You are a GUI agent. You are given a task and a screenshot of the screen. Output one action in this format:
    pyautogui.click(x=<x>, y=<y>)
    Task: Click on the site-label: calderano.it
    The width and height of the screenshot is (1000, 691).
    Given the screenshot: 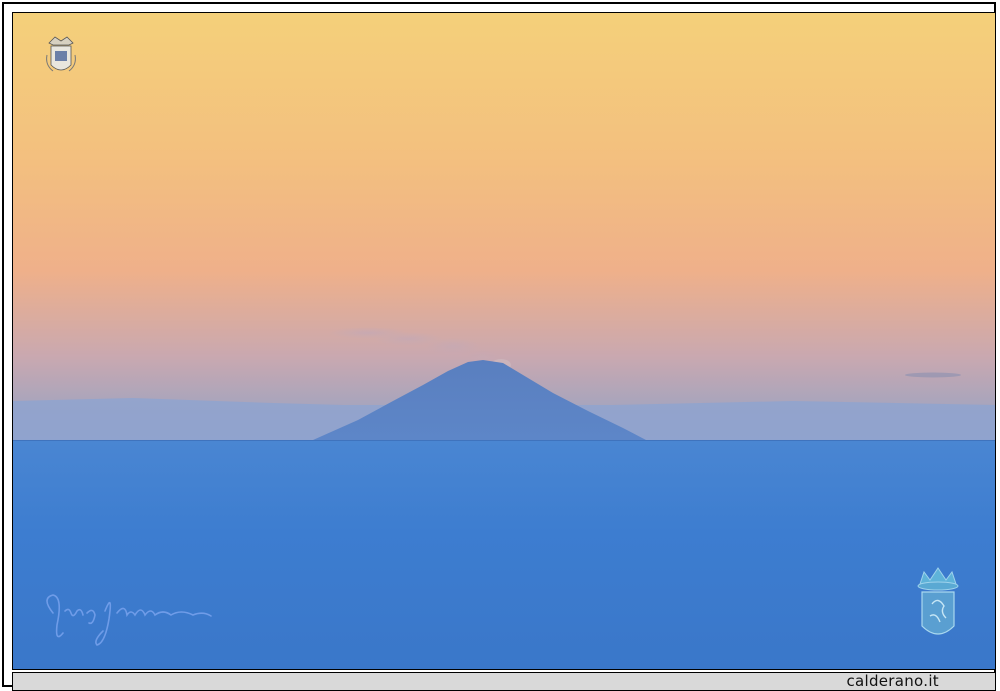 What is the action you would take?
    pyautogui.click(x=892, y=681)
    